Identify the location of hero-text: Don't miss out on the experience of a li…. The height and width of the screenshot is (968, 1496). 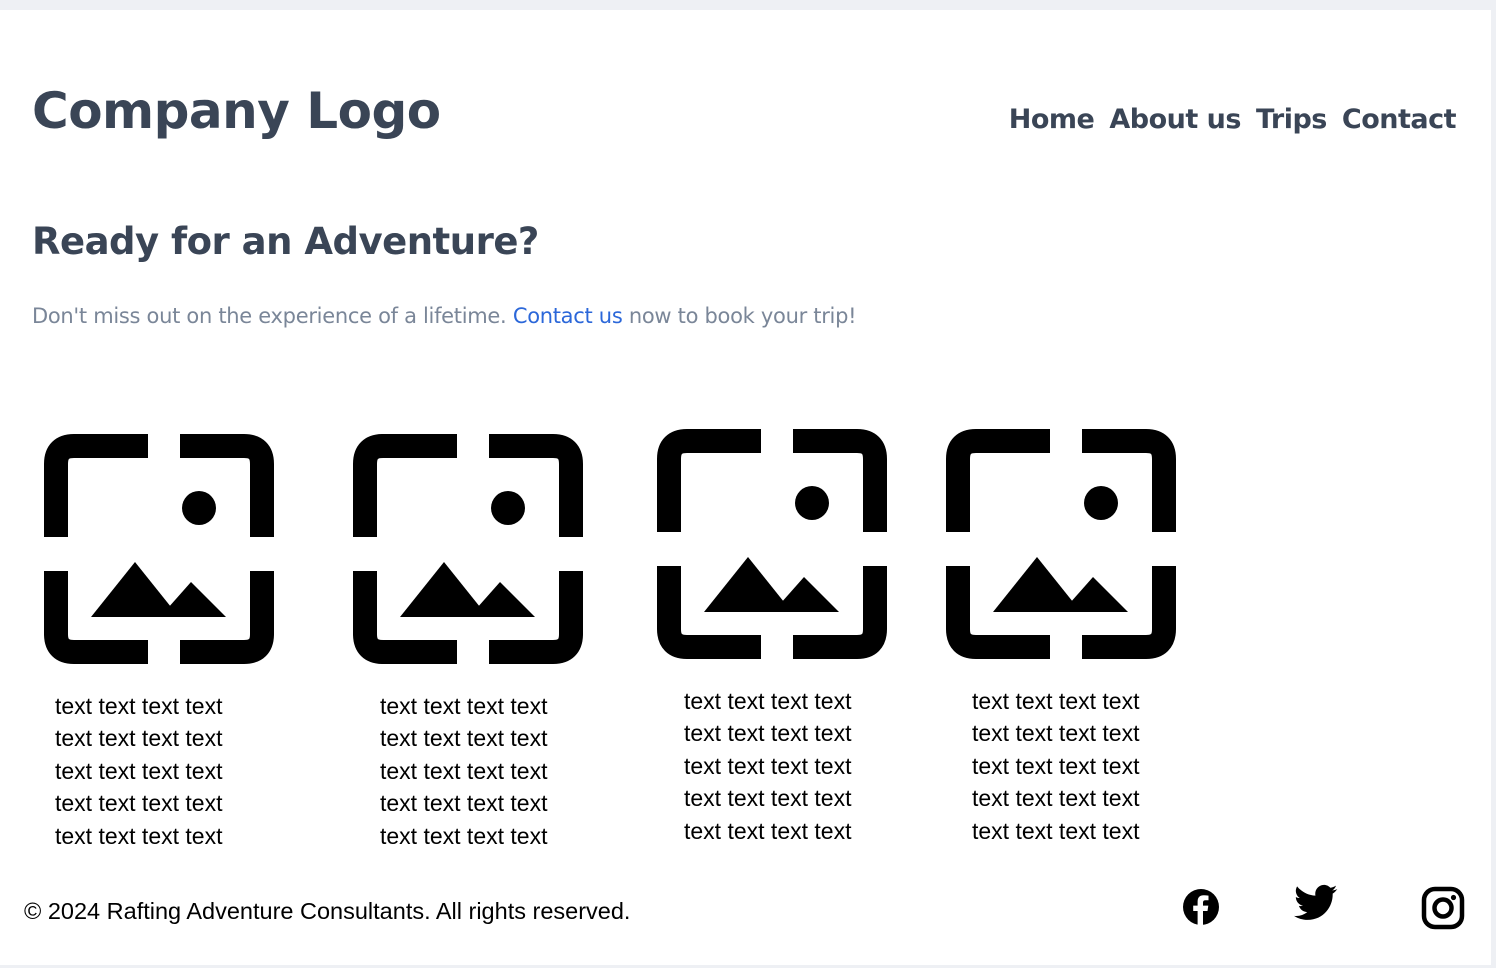
(444, 316).